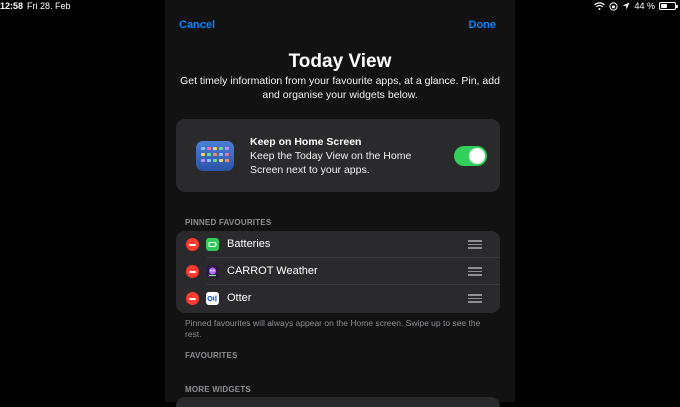  What do you see at coordinates (338, 298) in the screenshot?
I see `list-item: Otter` at bounding box center [338, 298].